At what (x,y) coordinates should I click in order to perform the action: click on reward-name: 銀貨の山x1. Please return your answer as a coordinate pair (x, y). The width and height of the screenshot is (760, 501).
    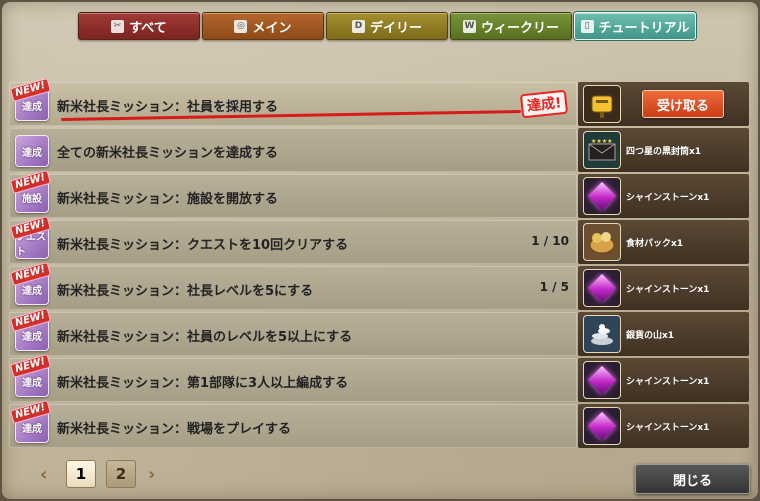
    Looking at the image, I should click on (650, 336).